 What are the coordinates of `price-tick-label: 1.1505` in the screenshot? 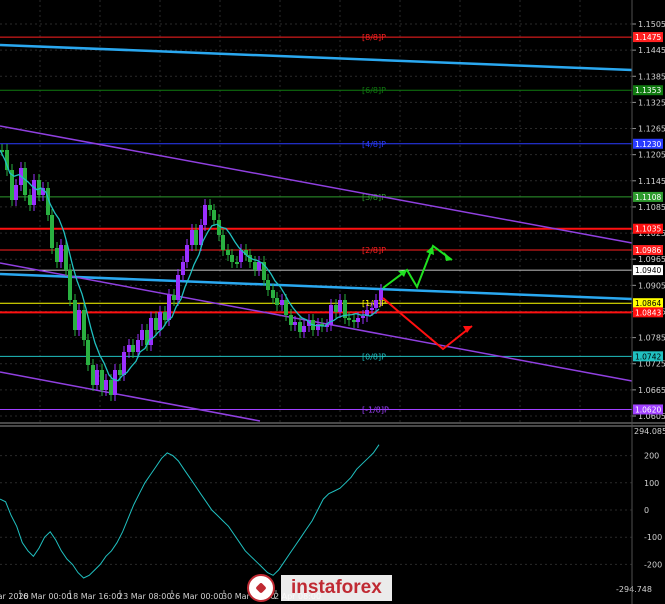 It's located at (651, 24).